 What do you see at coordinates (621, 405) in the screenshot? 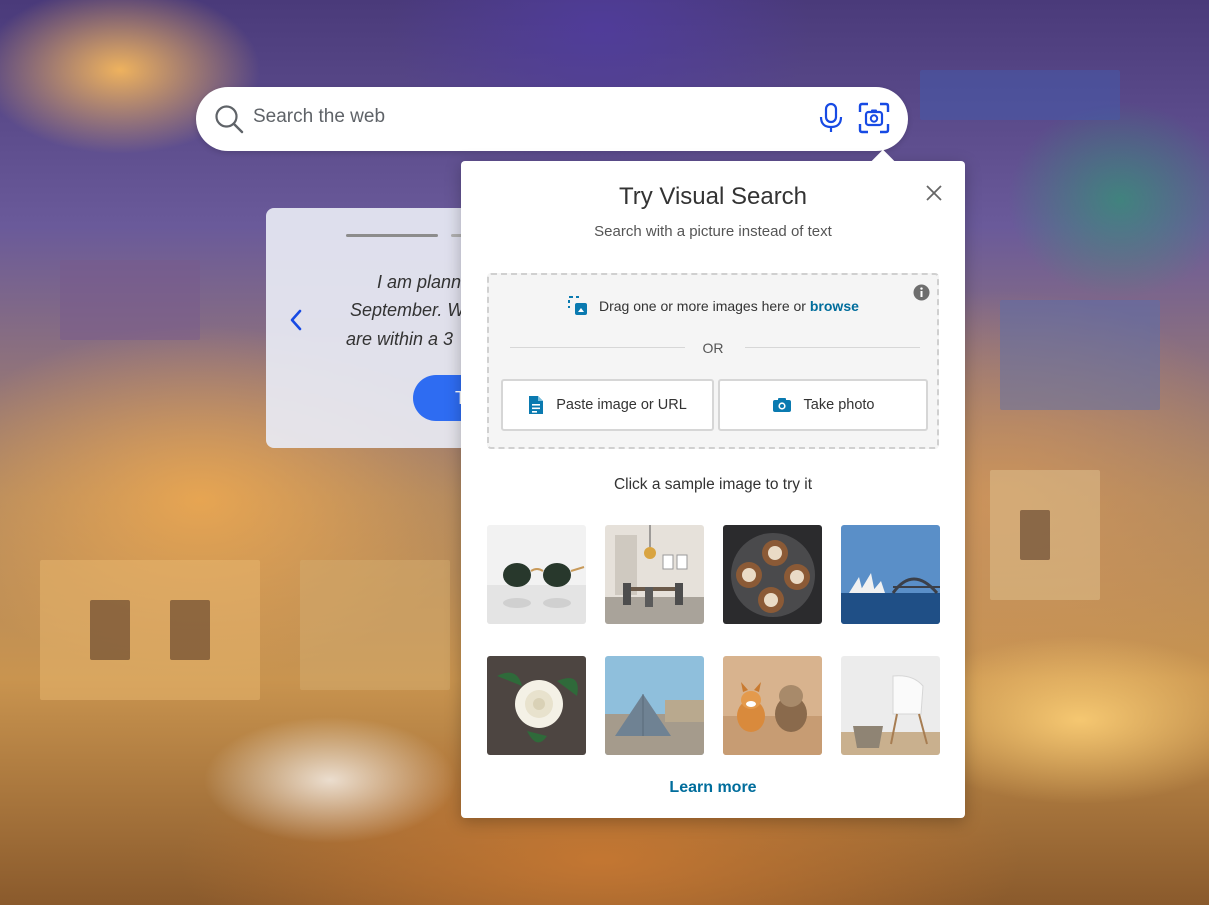
I see `paste-label: Paste image or URL` at bounding box center [621, 405].